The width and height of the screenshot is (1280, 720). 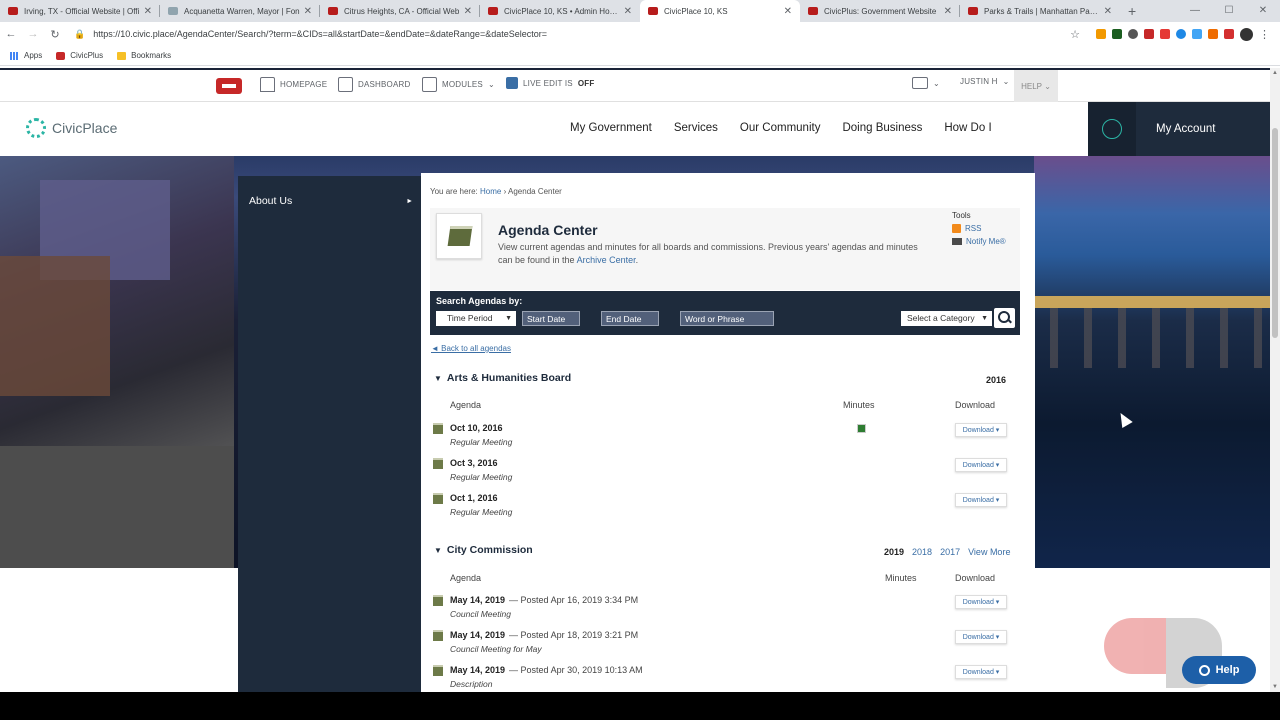 What do you see at coordinates (979, 241) in the screenshot?
I see `notify-me-link: Notify Me®` at bounding box center [979, 241].